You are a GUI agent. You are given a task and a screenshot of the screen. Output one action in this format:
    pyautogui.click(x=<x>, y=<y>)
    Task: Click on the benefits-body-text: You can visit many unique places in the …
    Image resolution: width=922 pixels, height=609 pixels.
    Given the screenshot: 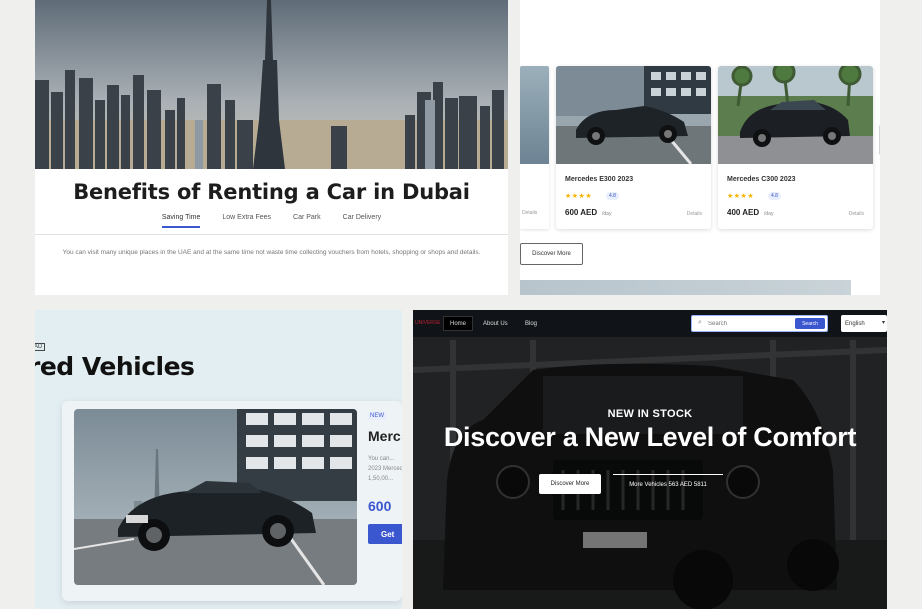 What is the action you would take?
    pyautogui.click(x=271, y=252)
    